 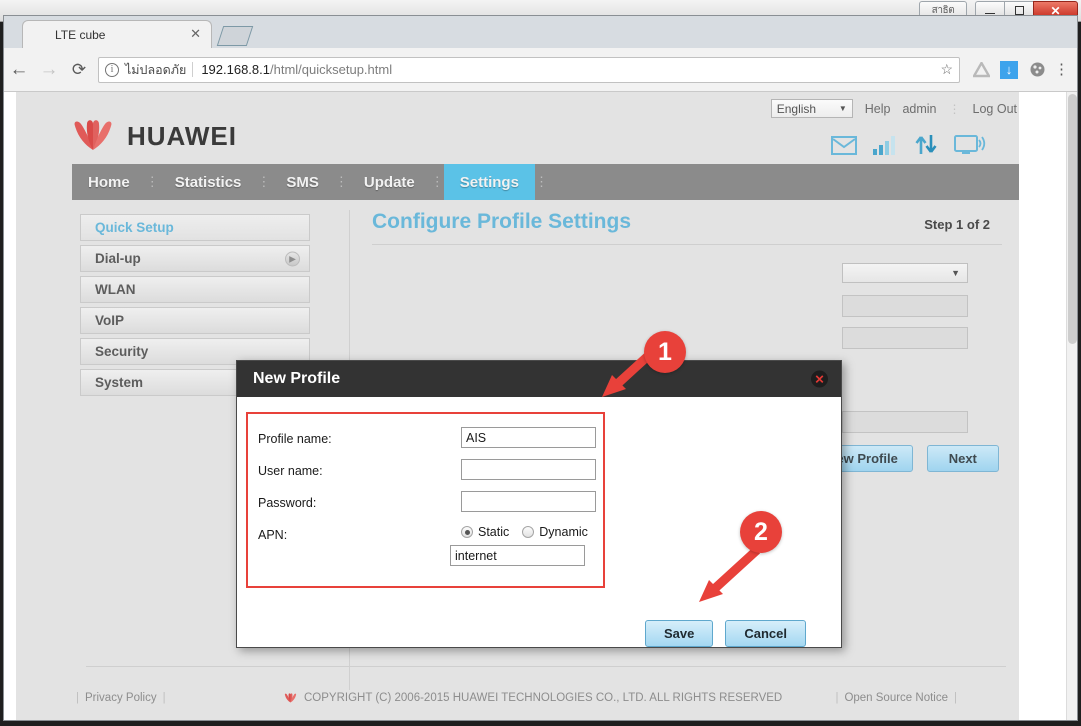 I want to click on footer-left: | Privacy Policy |, so click(x=121, y=698).